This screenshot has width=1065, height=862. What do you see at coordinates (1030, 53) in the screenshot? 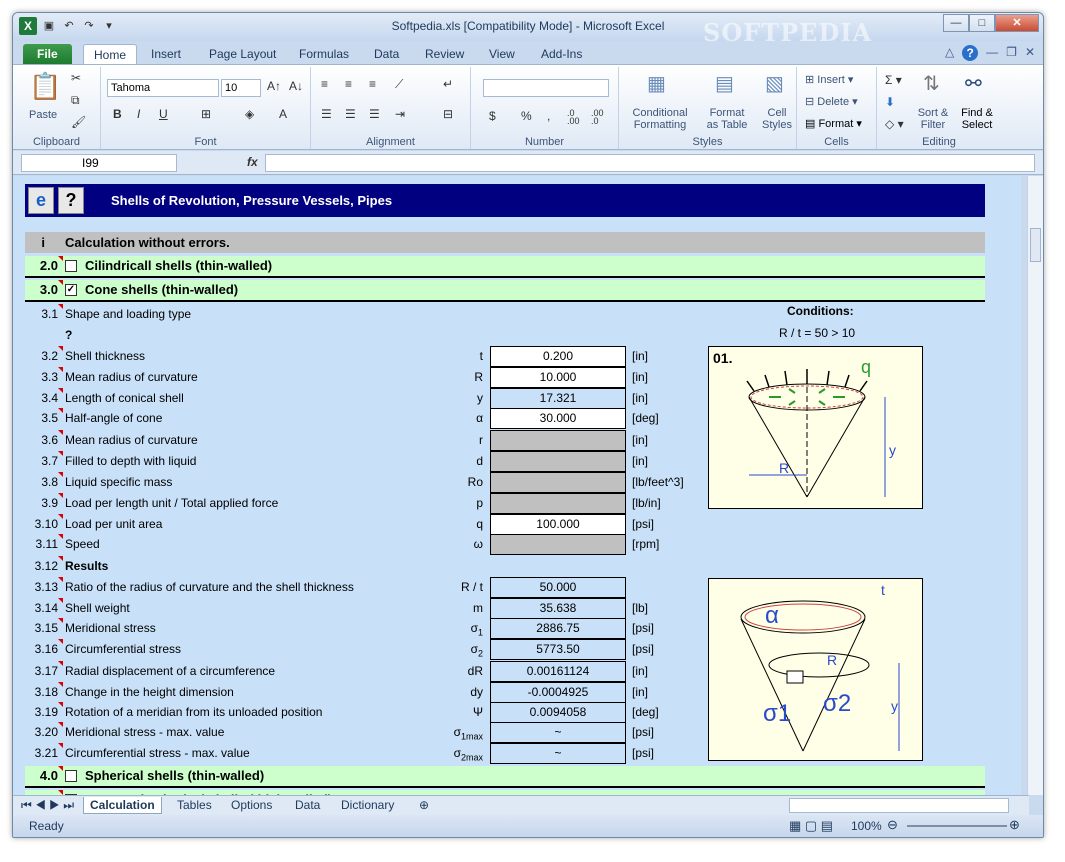
I see `workbook-close-icon: ✕` at bounding box center [1030, 53].